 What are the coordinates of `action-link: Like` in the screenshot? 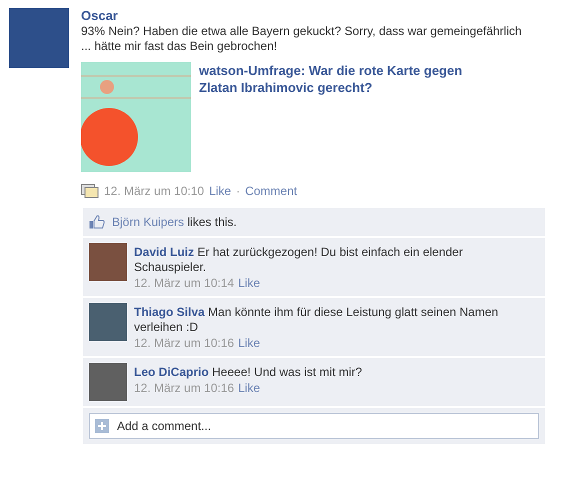 It's located at (220, 191).